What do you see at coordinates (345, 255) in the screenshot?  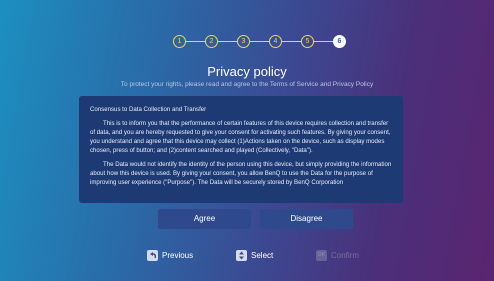 I see `confirm-label: Confirm` at bounding box center [345, 255].